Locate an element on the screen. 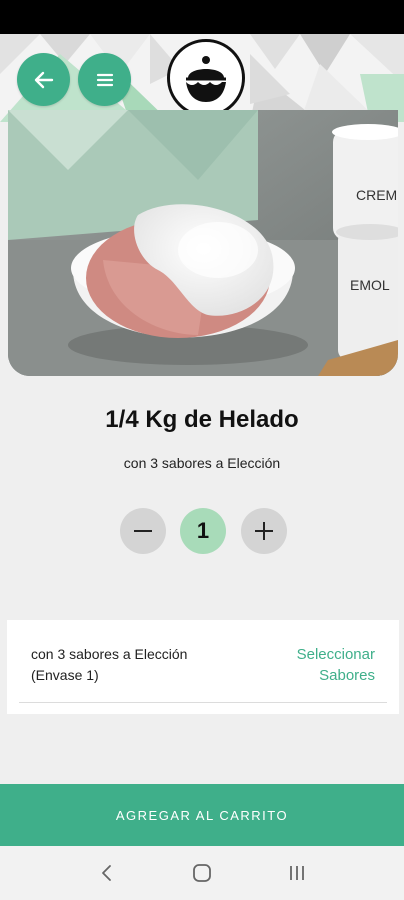 Image resolution: width=404 pixels, height=900 pixels. ice-cream-cup-logo-icon is located at coordinates (206, 79).